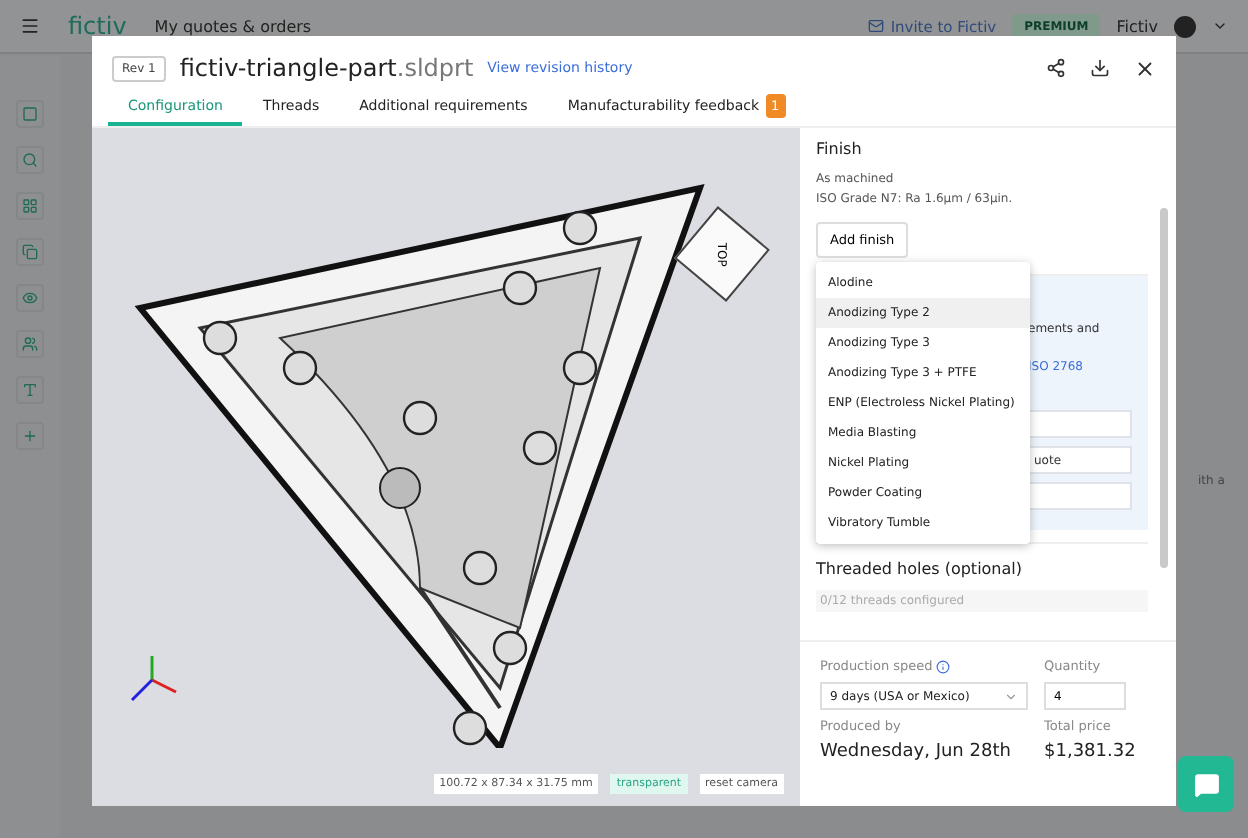 The width and height of the screenshot is (1248, 838). Describe the element at coordinates (30, 298) in the screenshot. I see `eye-icon` at that location.